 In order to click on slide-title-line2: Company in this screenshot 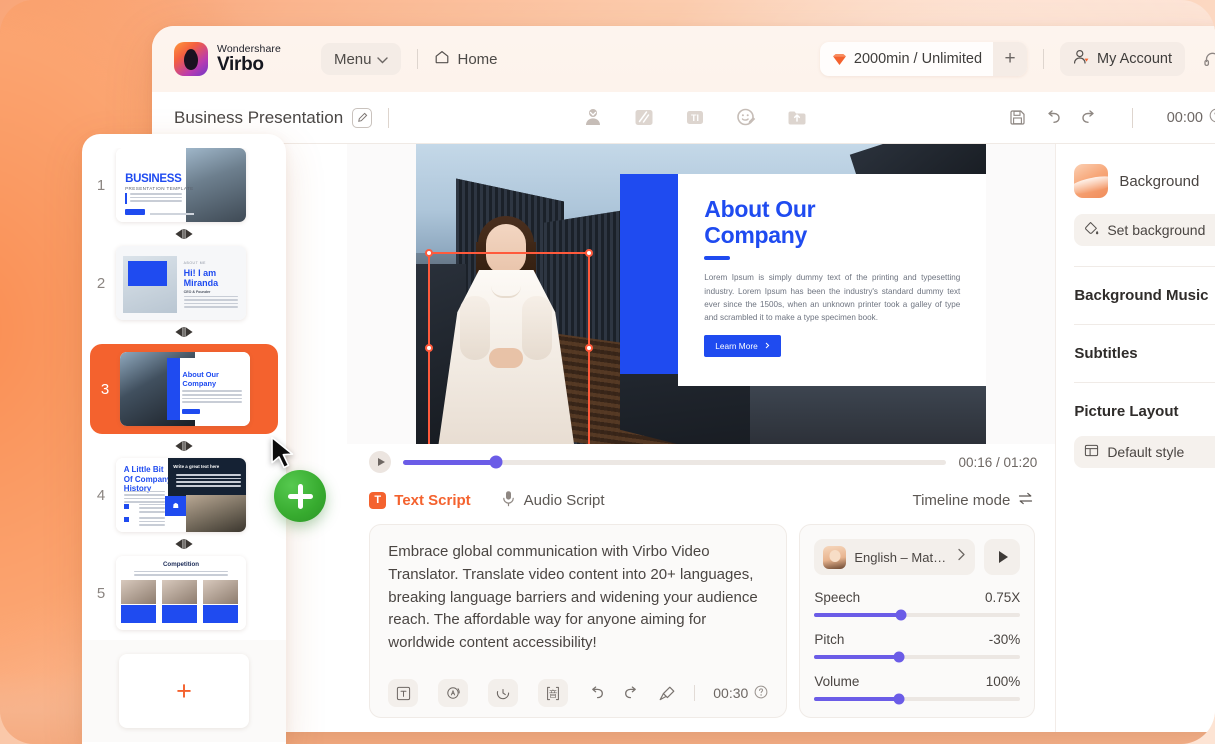, I will do `click(755, 235)`.